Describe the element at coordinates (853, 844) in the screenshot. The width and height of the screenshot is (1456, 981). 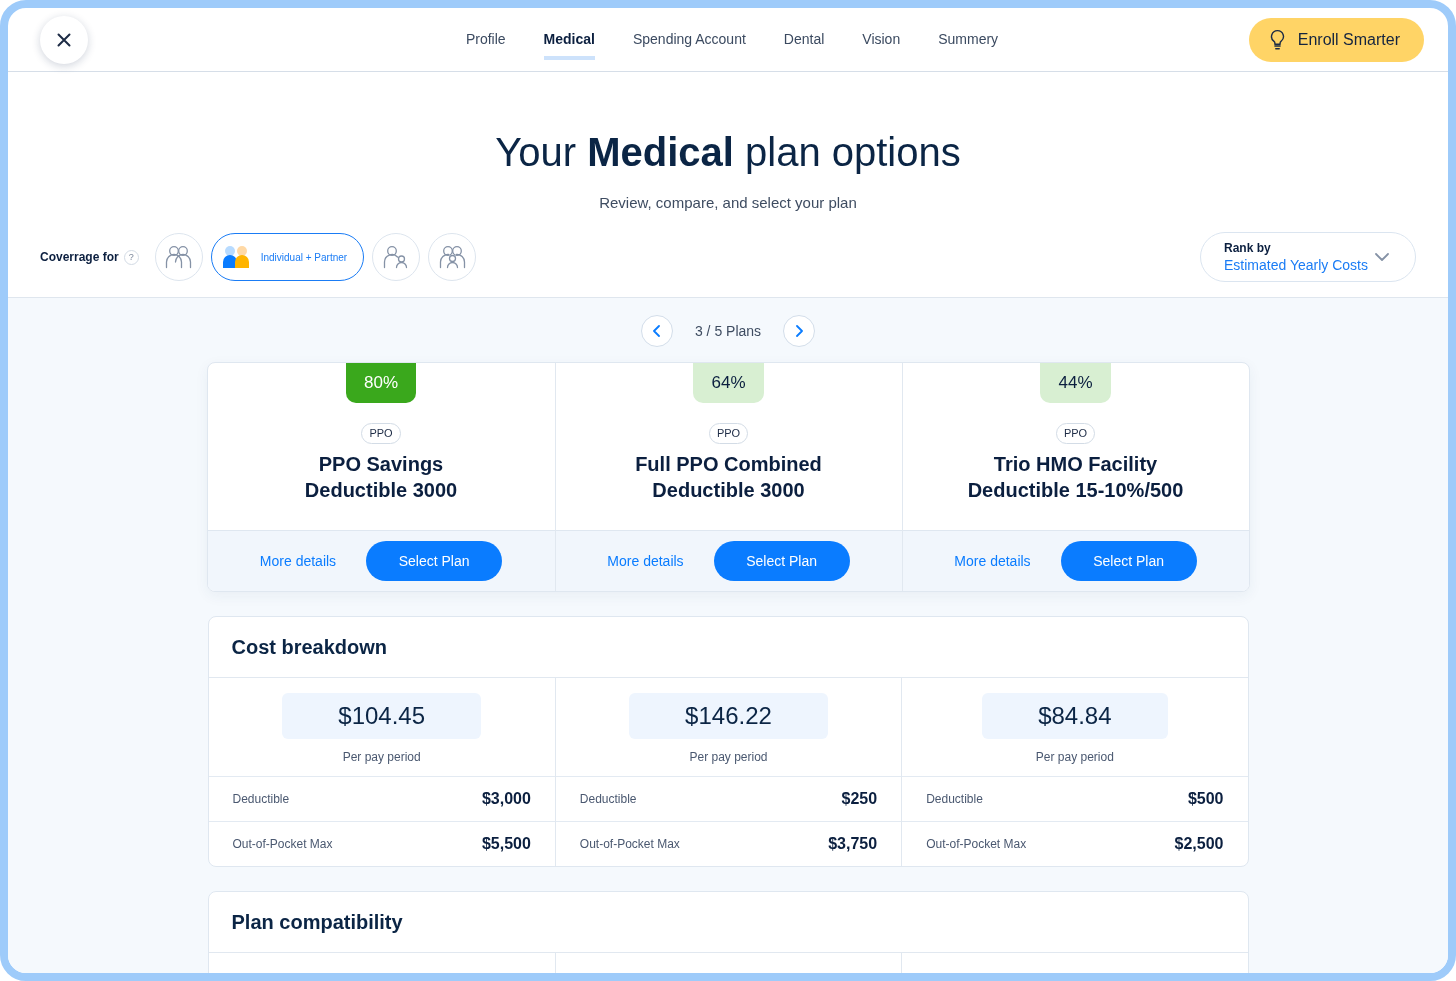
I see `cost-value: $3,750` at that location.